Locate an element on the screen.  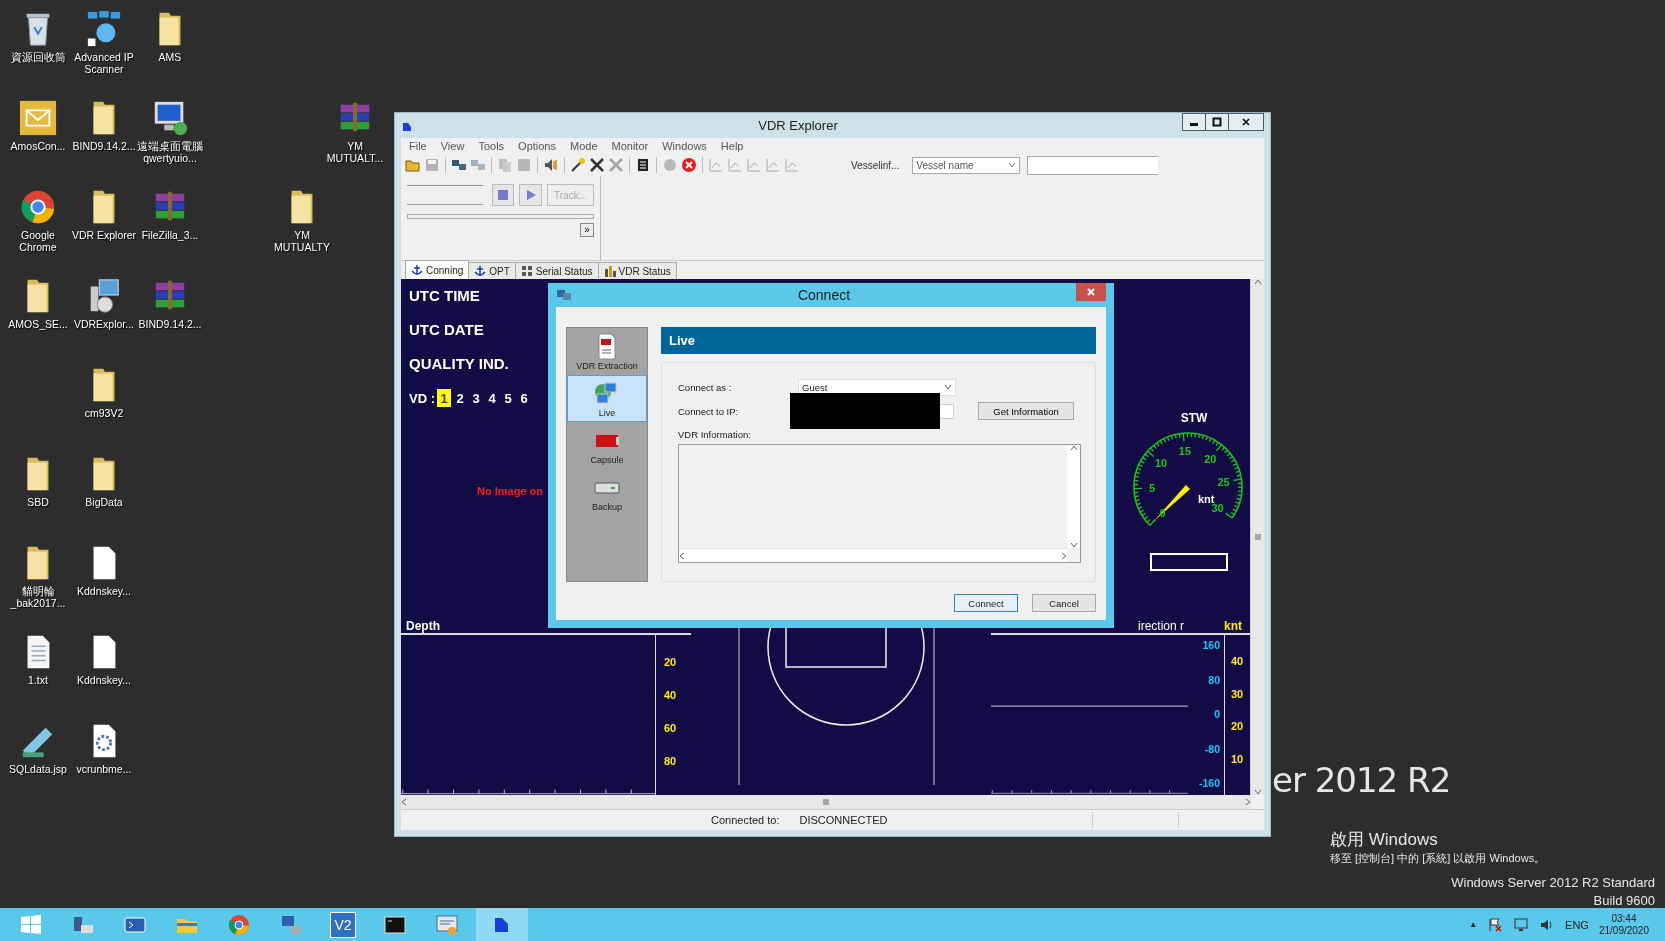
menu-item: Mode is located at coordinates (584, 146).